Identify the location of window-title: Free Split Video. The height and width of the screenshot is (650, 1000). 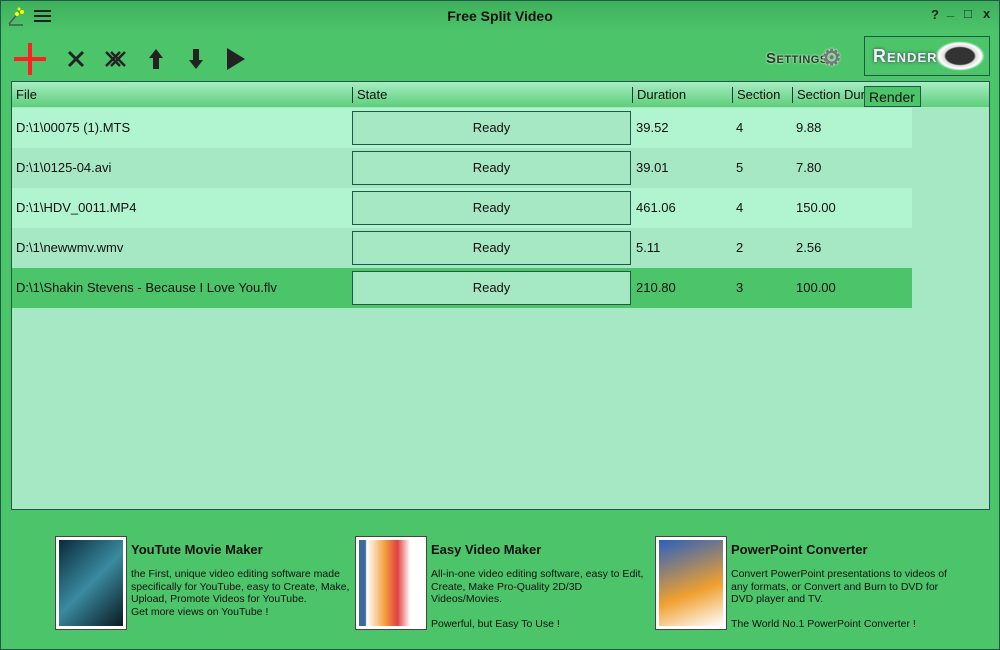
(500, 16).